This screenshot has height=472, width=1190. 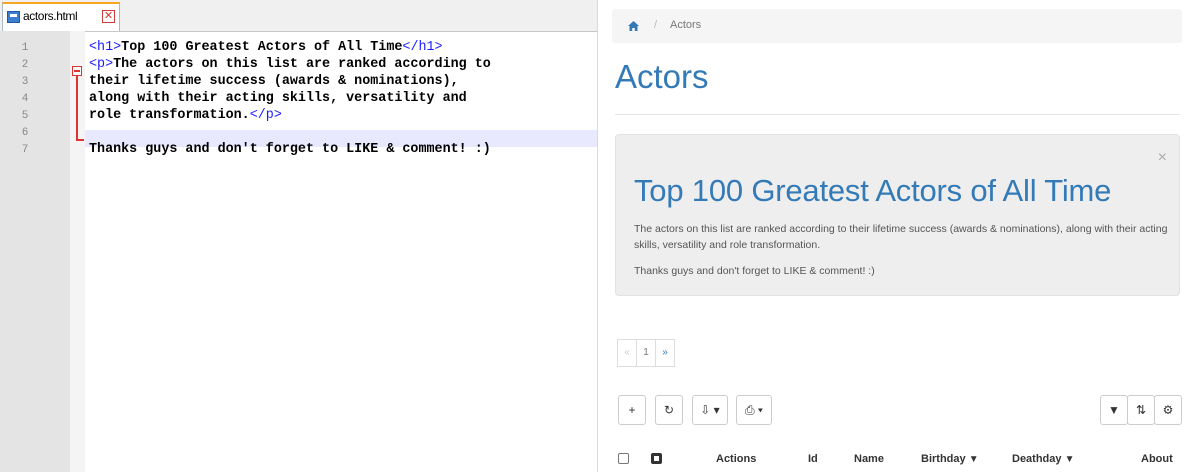 I want to click on home-icon, so click(x=633, y=26).